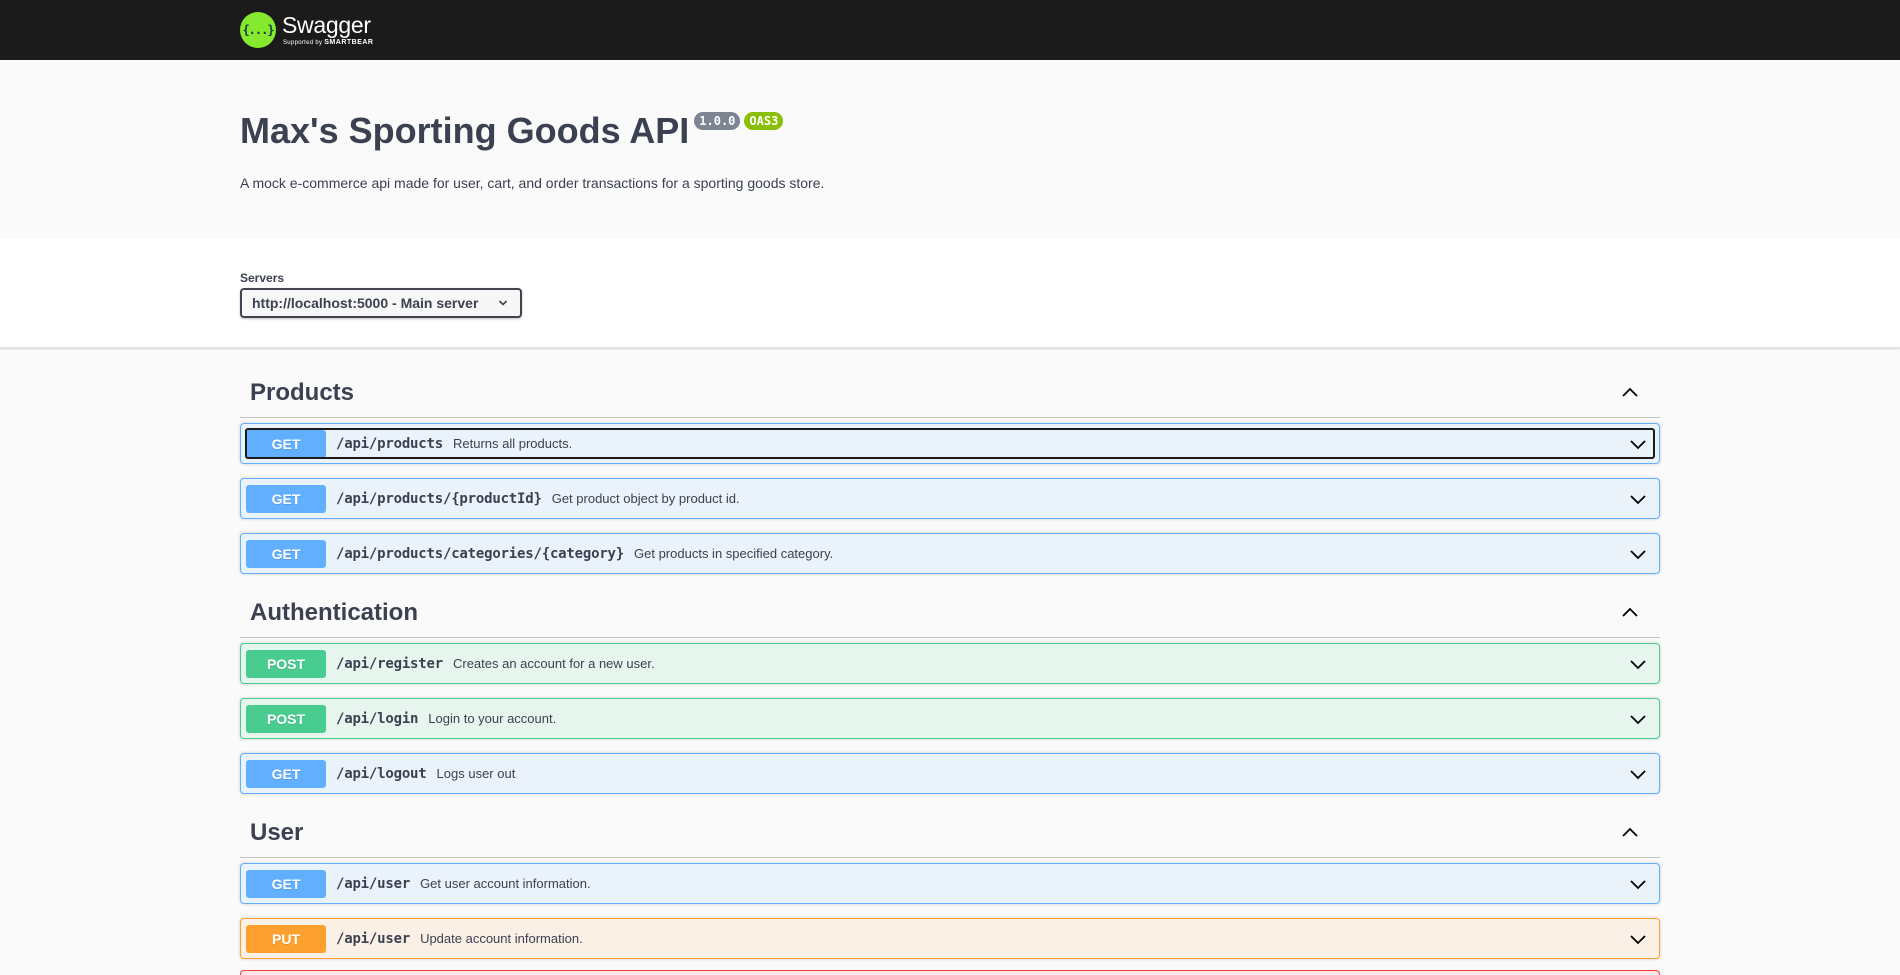 The width and height of the screenshot is (1900, 975). I want to click on logo-subtitle: Supported by SMARTBEAR, so click(328, 42).